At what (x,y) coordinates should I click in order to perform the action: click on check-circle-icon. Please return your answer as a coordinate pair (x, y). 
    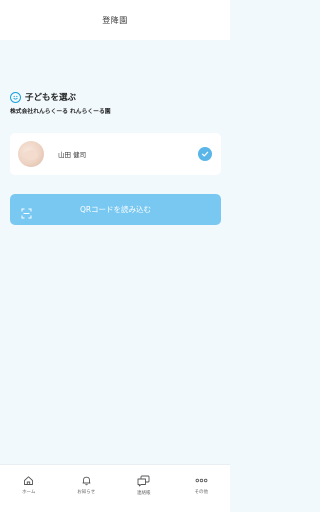
    Looking at the image, I should click on (205, 154).